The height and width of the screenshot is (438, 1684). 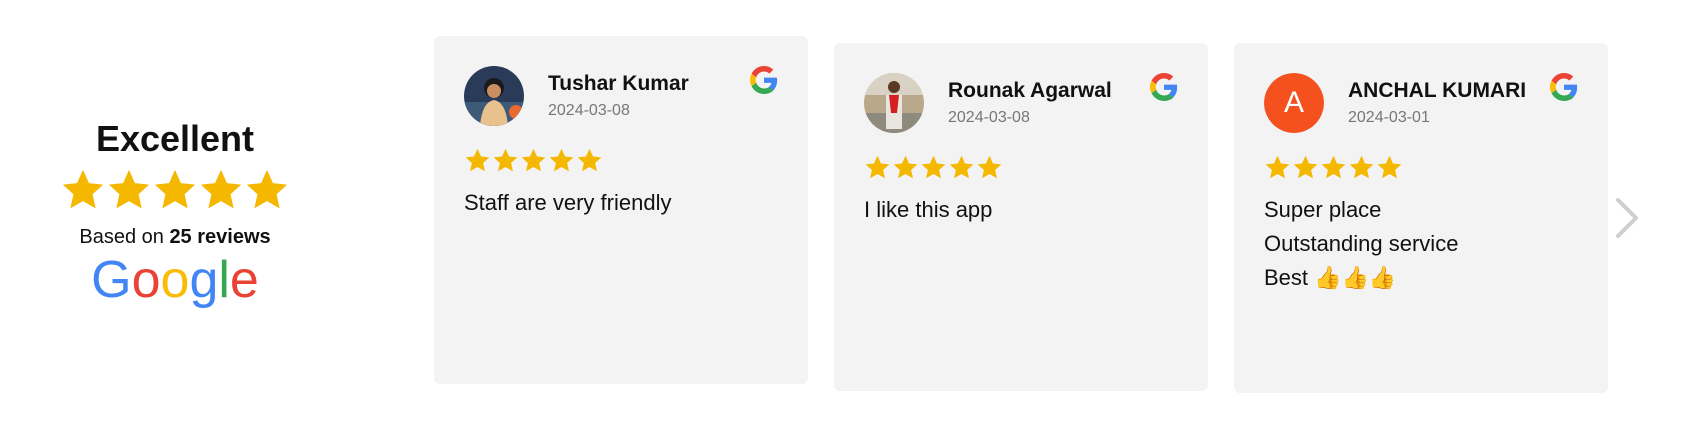 What do you see at coordinates (568, 202) in the screenshot?
I see `review-line: Staff are very friendly` at bounding box center [568, 202].